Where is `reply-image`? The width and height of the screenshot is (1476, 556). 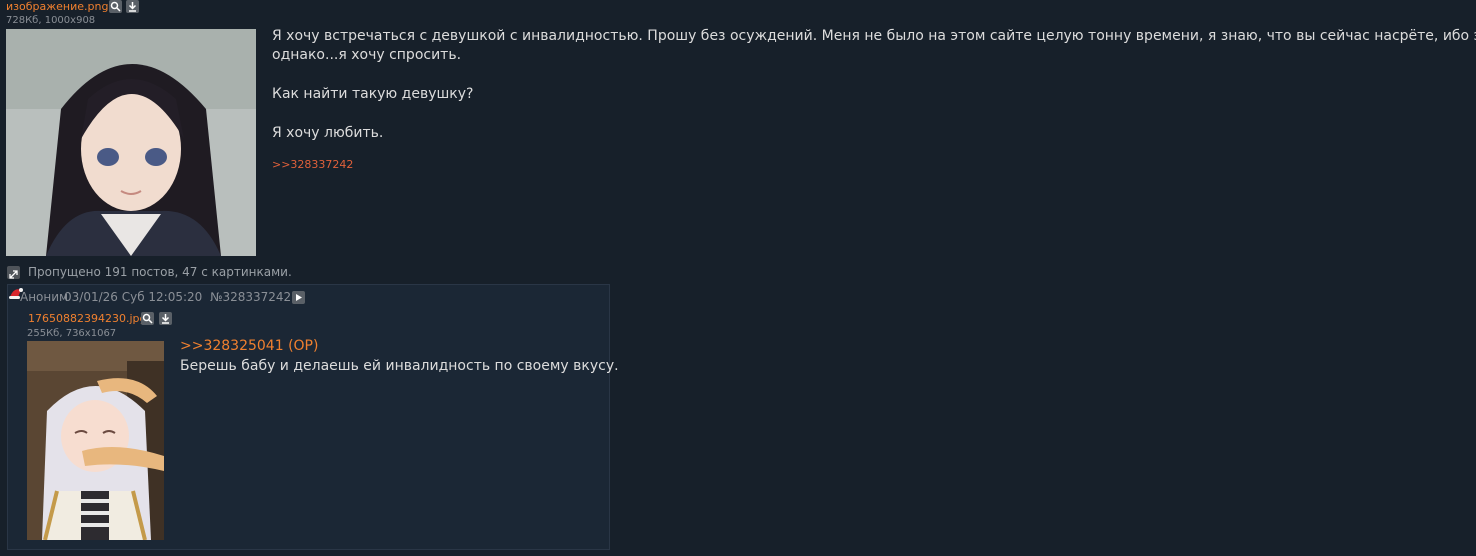
reply-image is located at coordinates (95, 440).